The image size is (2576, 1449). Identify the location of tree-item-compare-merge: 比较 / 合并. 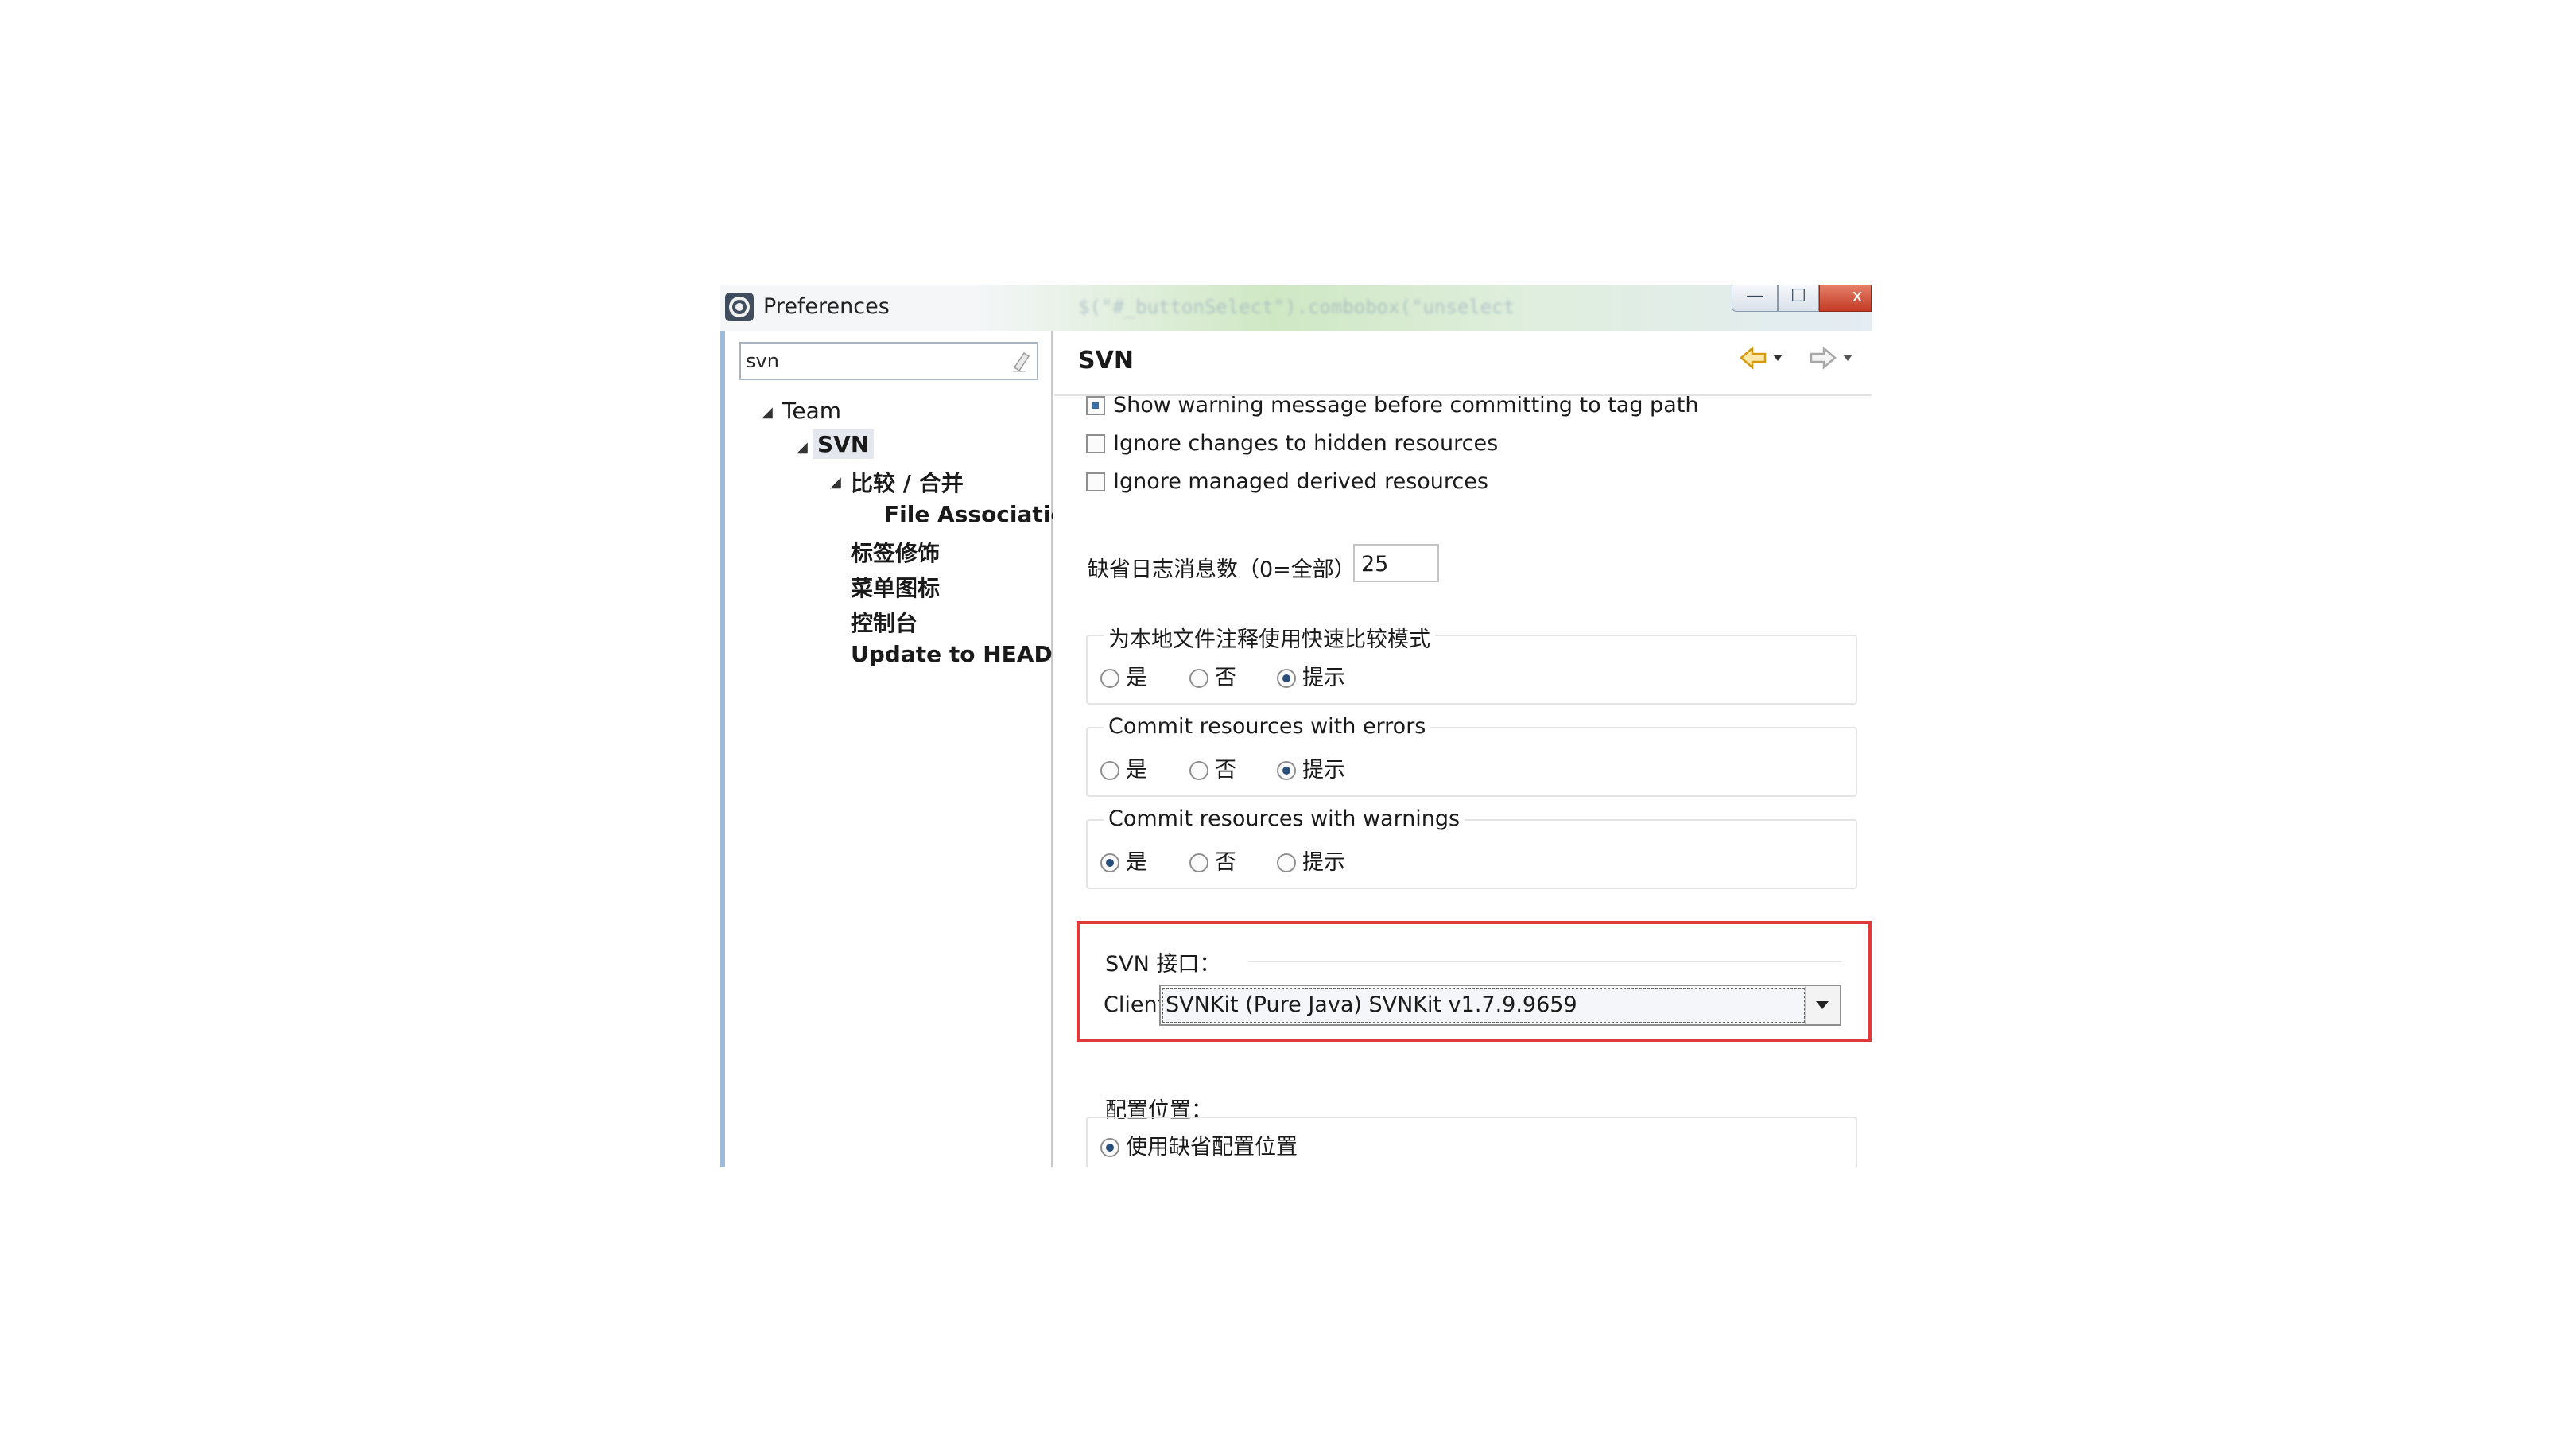
(908, 482).